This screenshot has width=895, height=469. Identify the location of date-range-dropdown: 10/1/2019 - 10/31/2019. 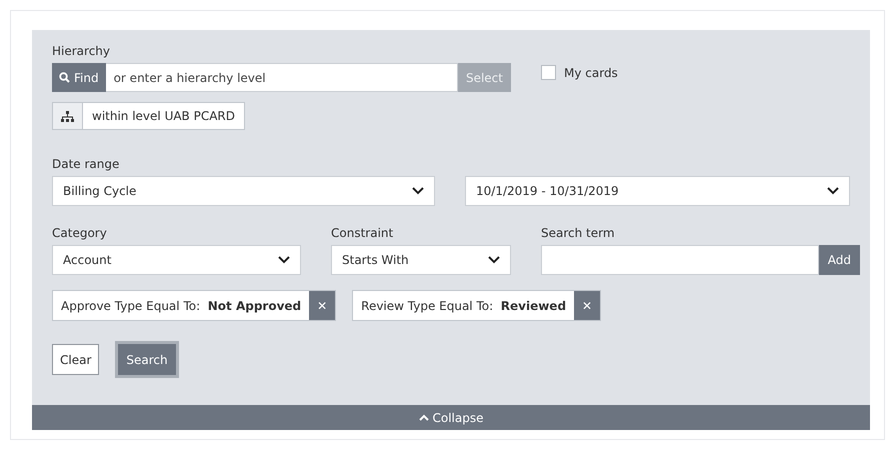
(657, 191).